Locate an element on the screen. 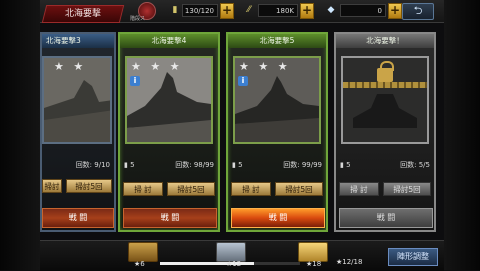 Image resolution: width=480 pixels, height=271 pixels. stage-count-row: ▮ 5 回数: 98/99 is located at coordinates (169, 165).